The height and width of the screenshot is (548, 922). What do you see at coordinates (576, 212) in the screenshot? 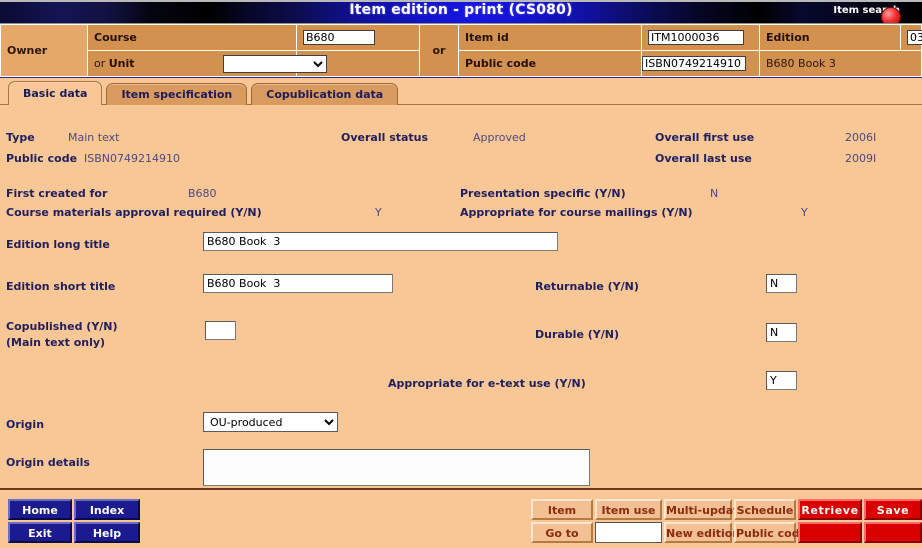
I see `course-mailings-label: Appropriate for course mailings (Y/N)` at bounding box center [576, 212].